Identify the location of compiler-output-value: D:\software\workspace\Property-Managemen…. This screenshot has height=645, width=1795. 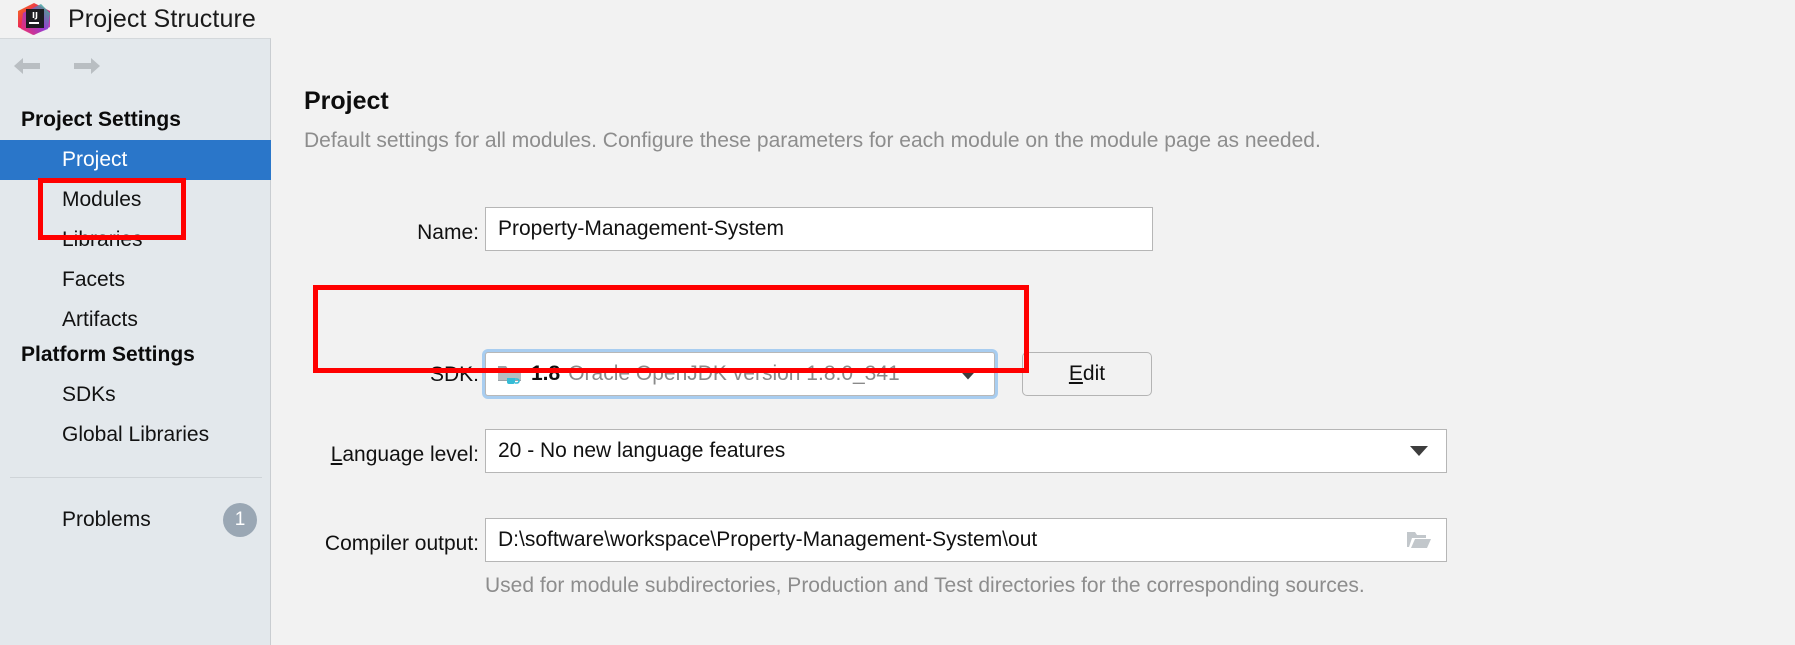
(768, 539).